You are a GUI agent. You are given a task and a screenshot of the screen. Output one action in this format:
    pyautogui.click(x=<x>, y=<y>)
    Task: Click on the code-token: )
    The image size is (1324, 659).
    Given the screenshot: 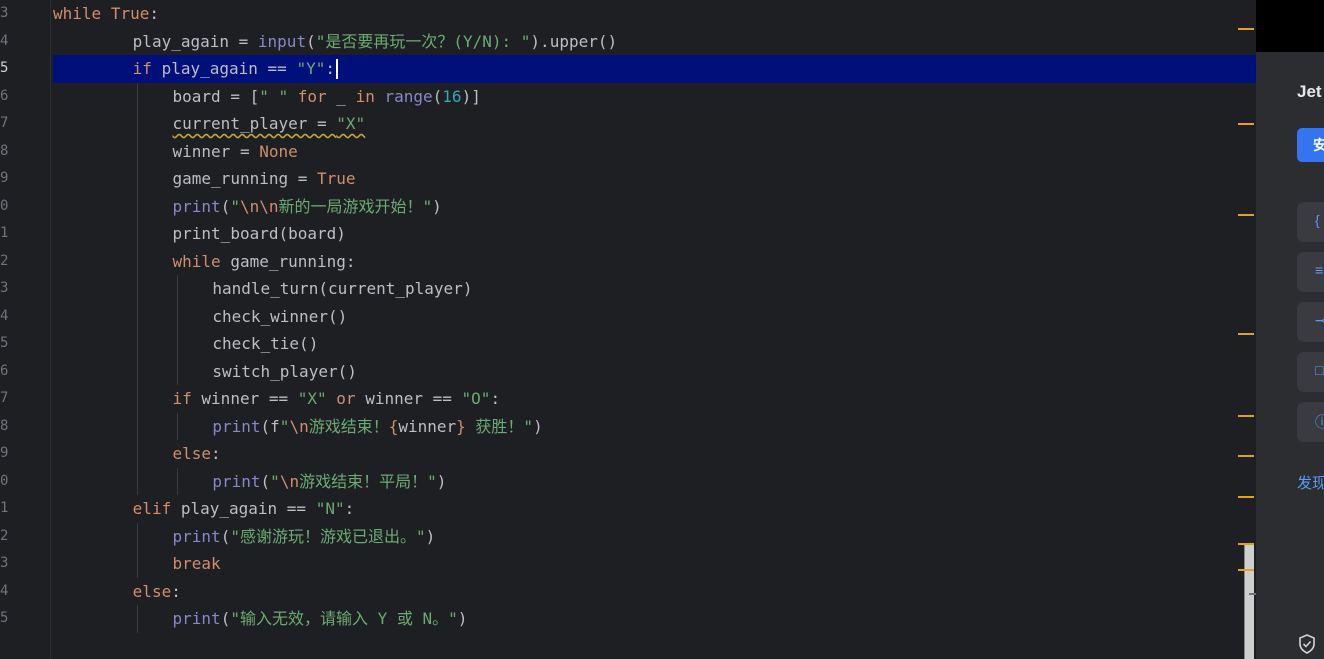 What is the action you would take?
    pyautogui.click(x=462, y=618)
    